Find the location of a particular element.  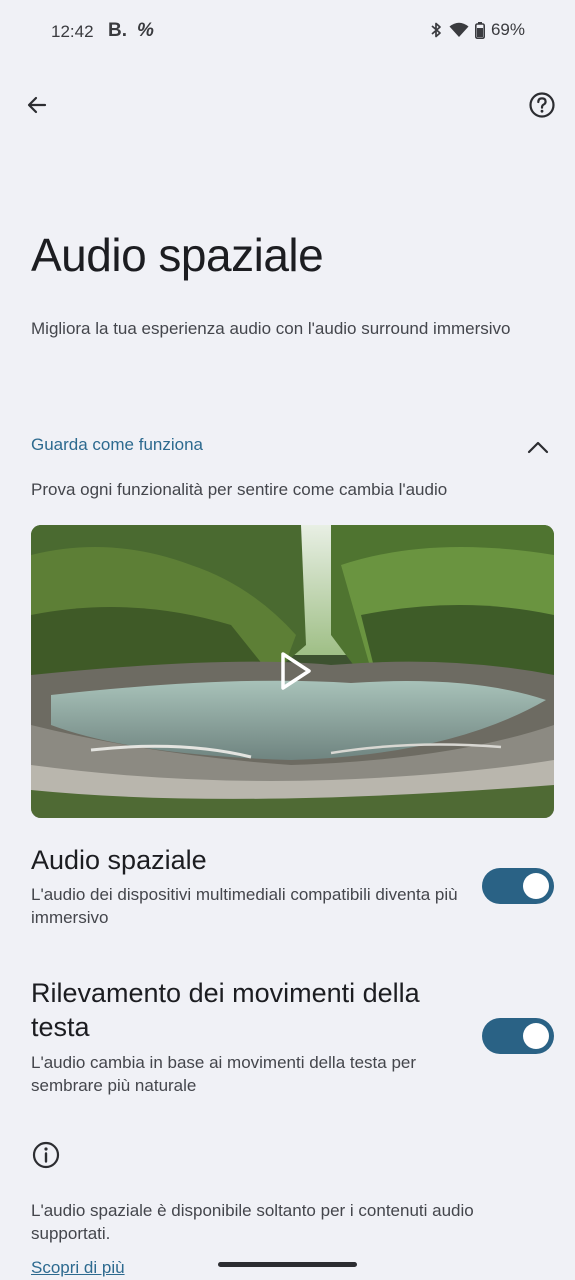

play-icon is located at coordinates (296, 671).